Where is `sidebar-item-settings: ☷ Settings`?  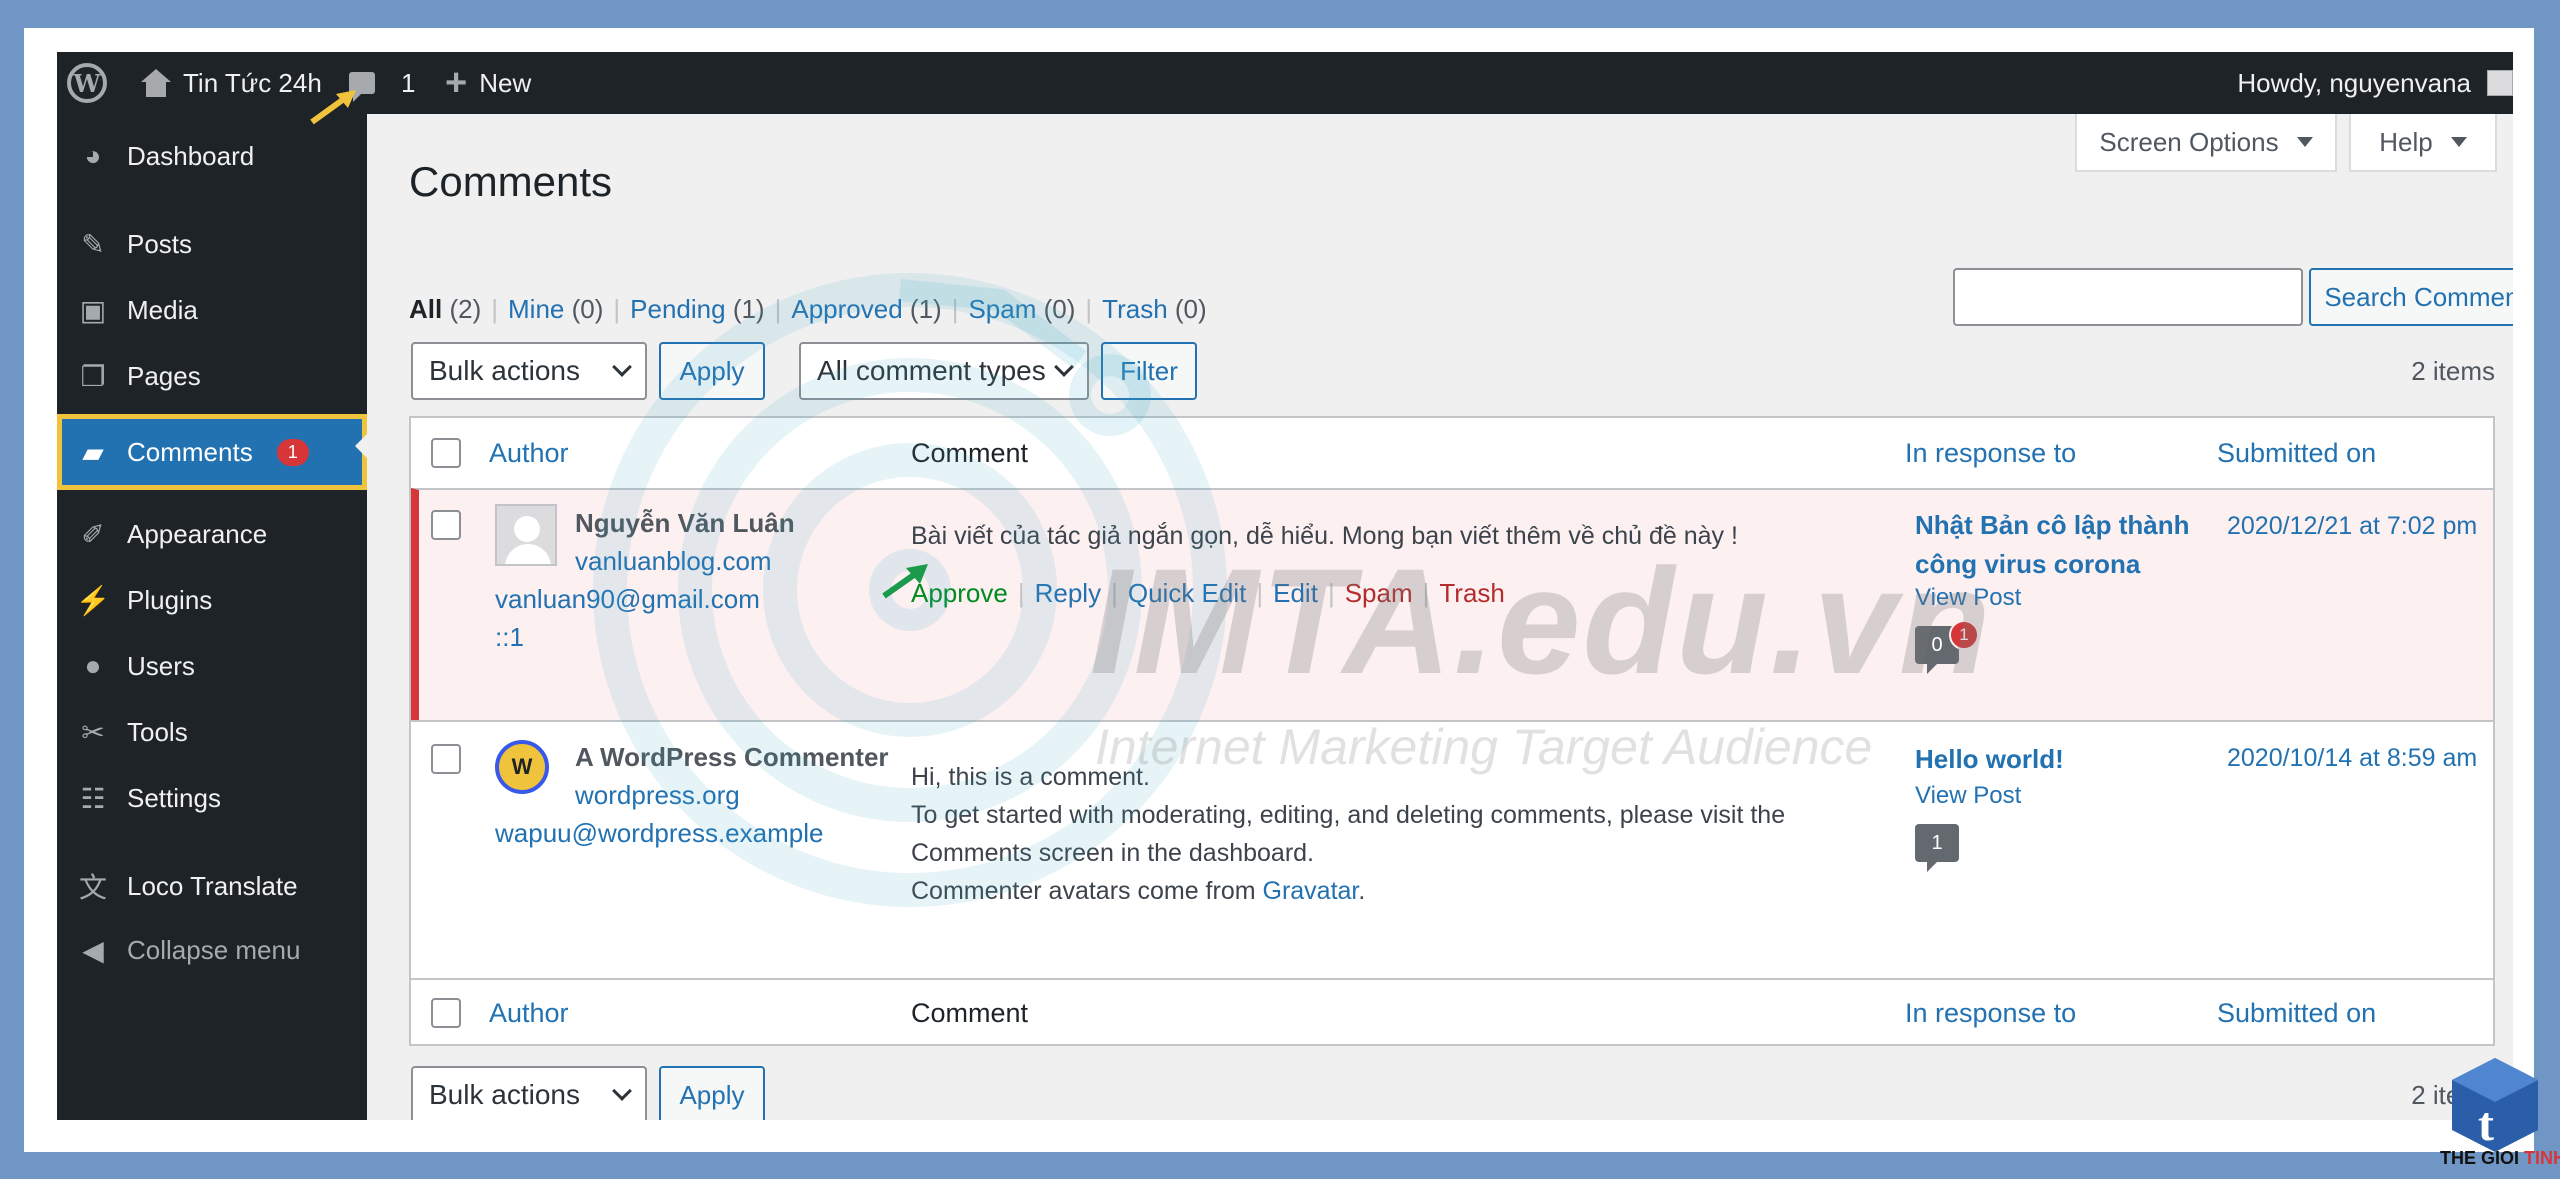
sidebar-item-settings: ☷ Settings is located at coordinates (212, 798).